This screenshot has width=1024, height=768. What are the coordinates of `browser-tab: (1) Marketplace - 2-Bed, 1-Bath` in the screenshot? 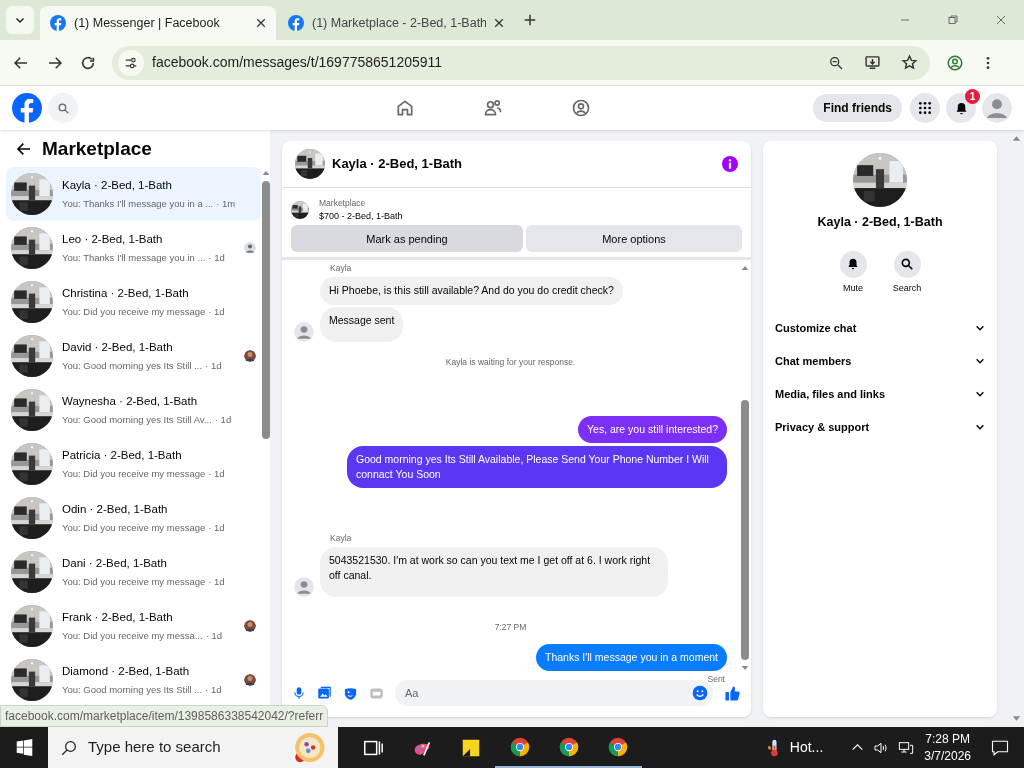 It's located at (396, 23).